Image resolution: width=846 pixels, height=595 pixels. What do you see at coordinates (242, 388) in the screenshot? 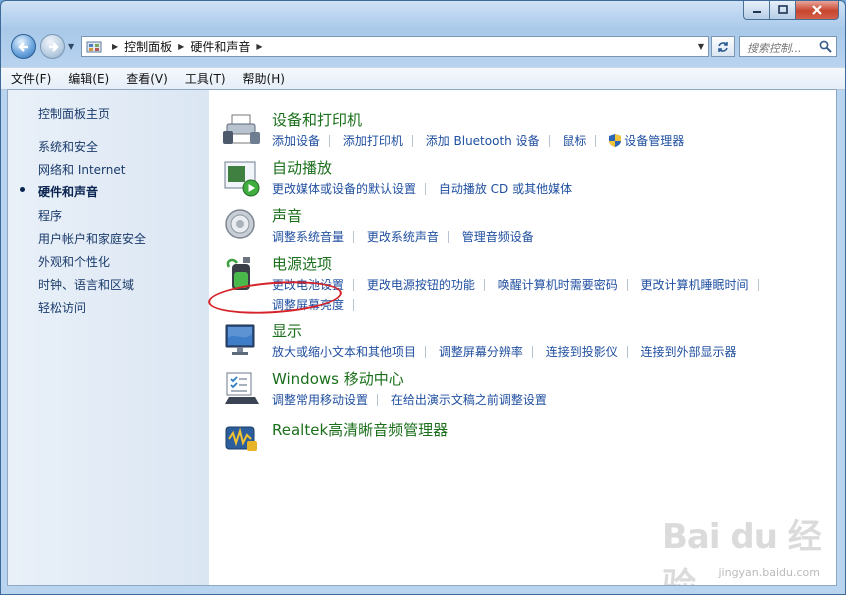
I see `mobility-center-icon` at bounding box center [242, 388].